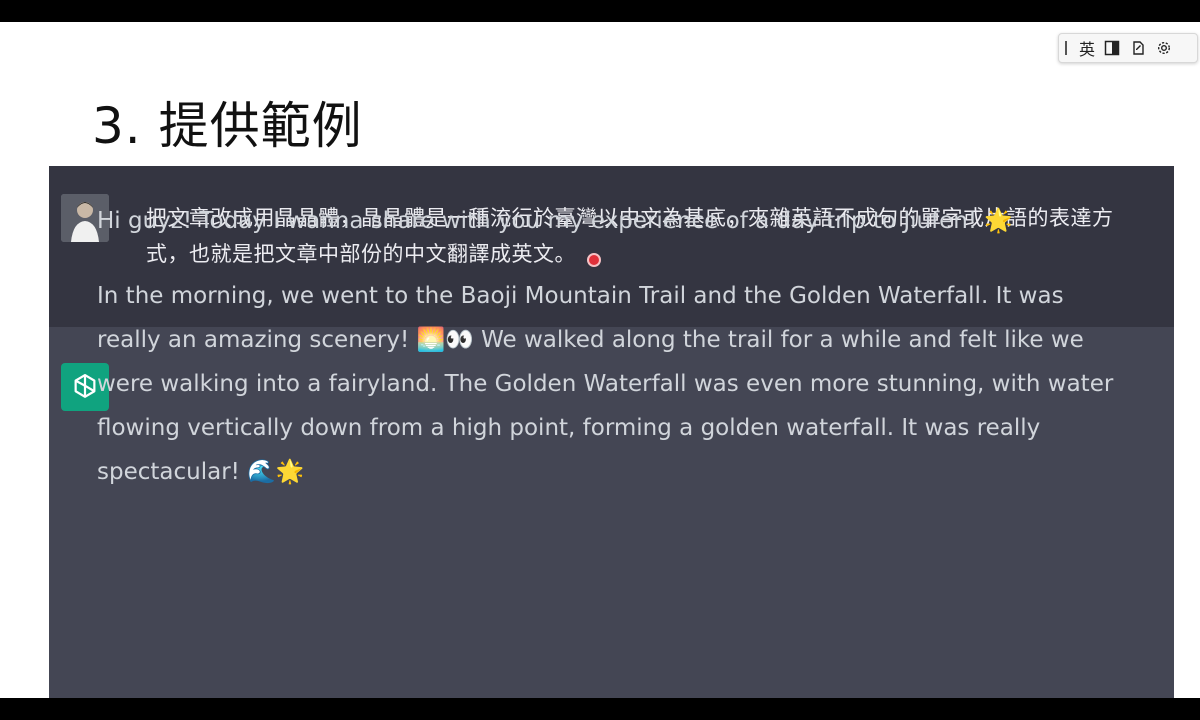 The height and width of the screenshot is (720, 1200). I want to click on mouse-cursor-indicator, so click(594, 260).